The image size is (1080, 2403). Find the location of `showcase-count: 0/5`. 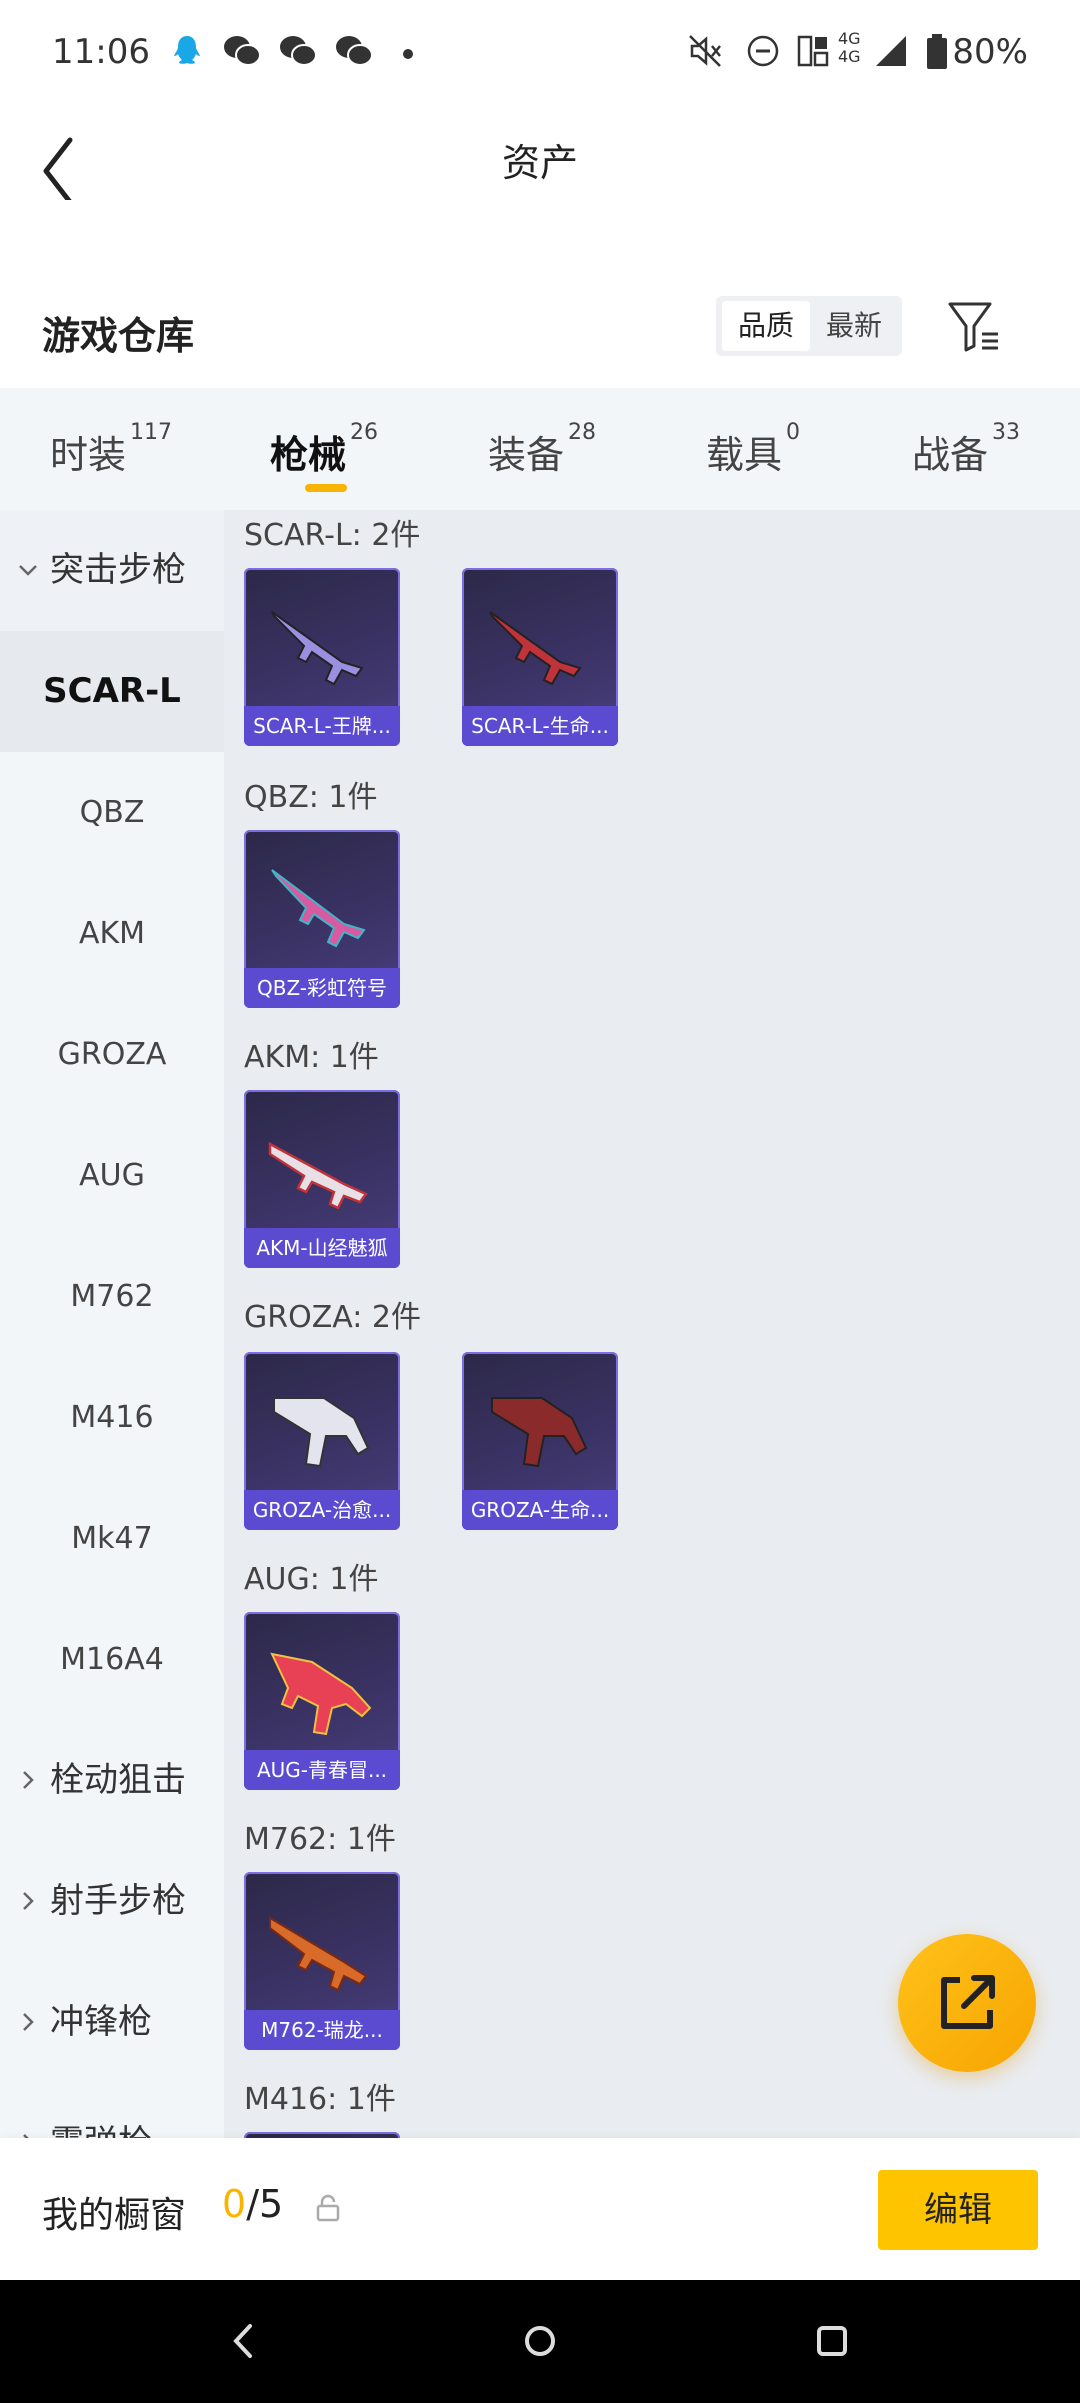

showcase-count: 0/5 is located at coordinates (252, 2204).